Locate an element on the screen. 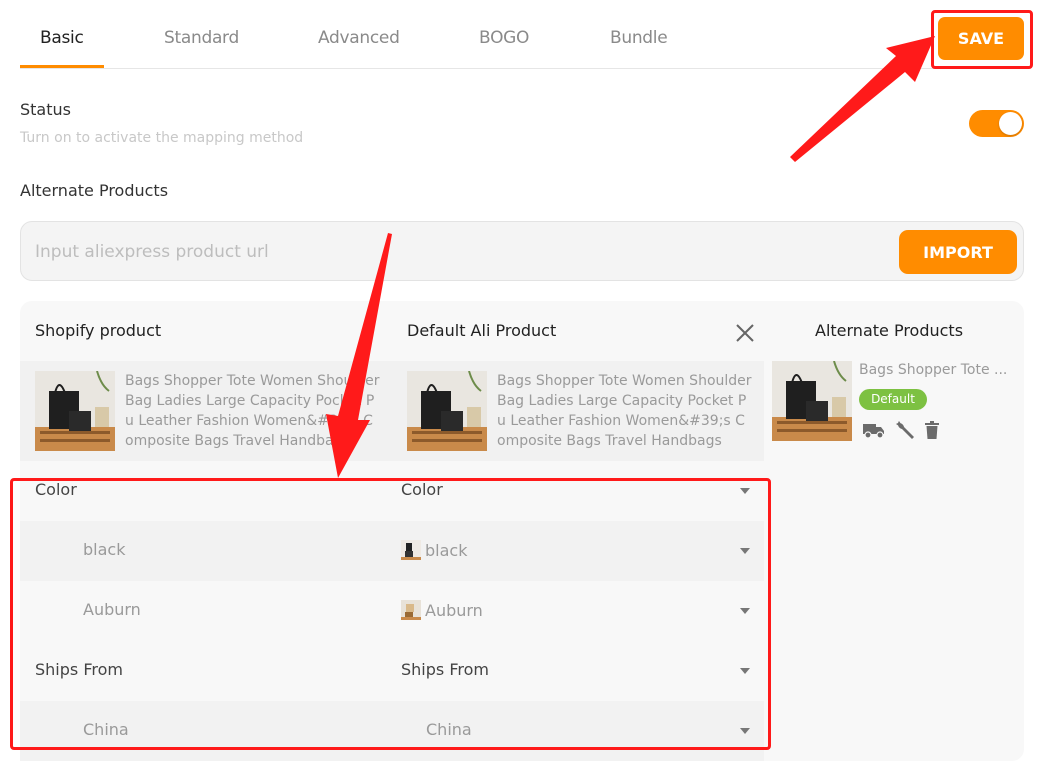 The height and width of the screenshot is (763, 1047). ali-value-select: China is located at coordinates (449, 729).